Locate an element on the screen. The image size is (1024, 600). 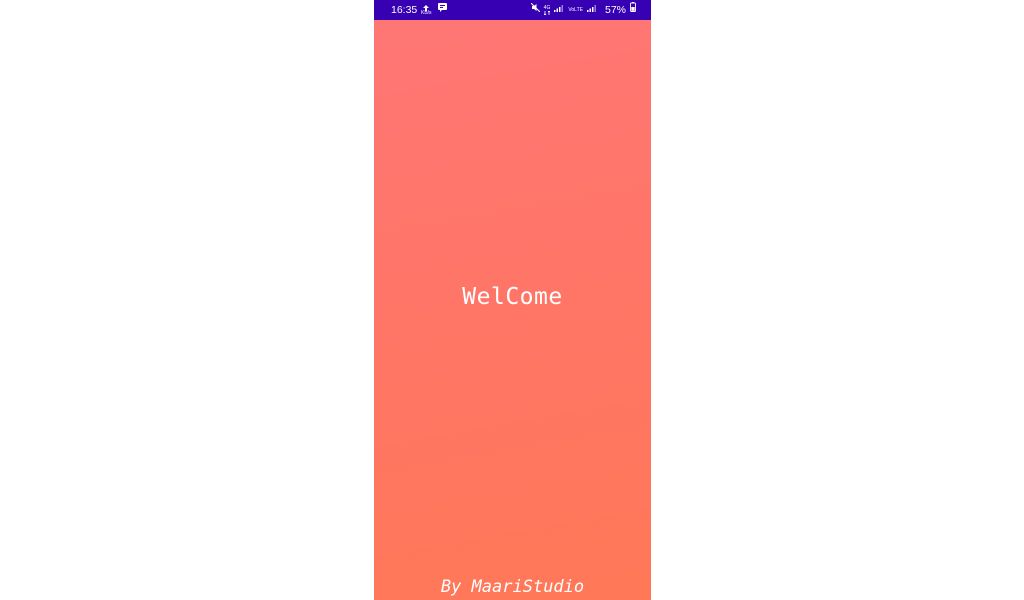
battery-percentage: 57% is located at coordinates (615, 10).